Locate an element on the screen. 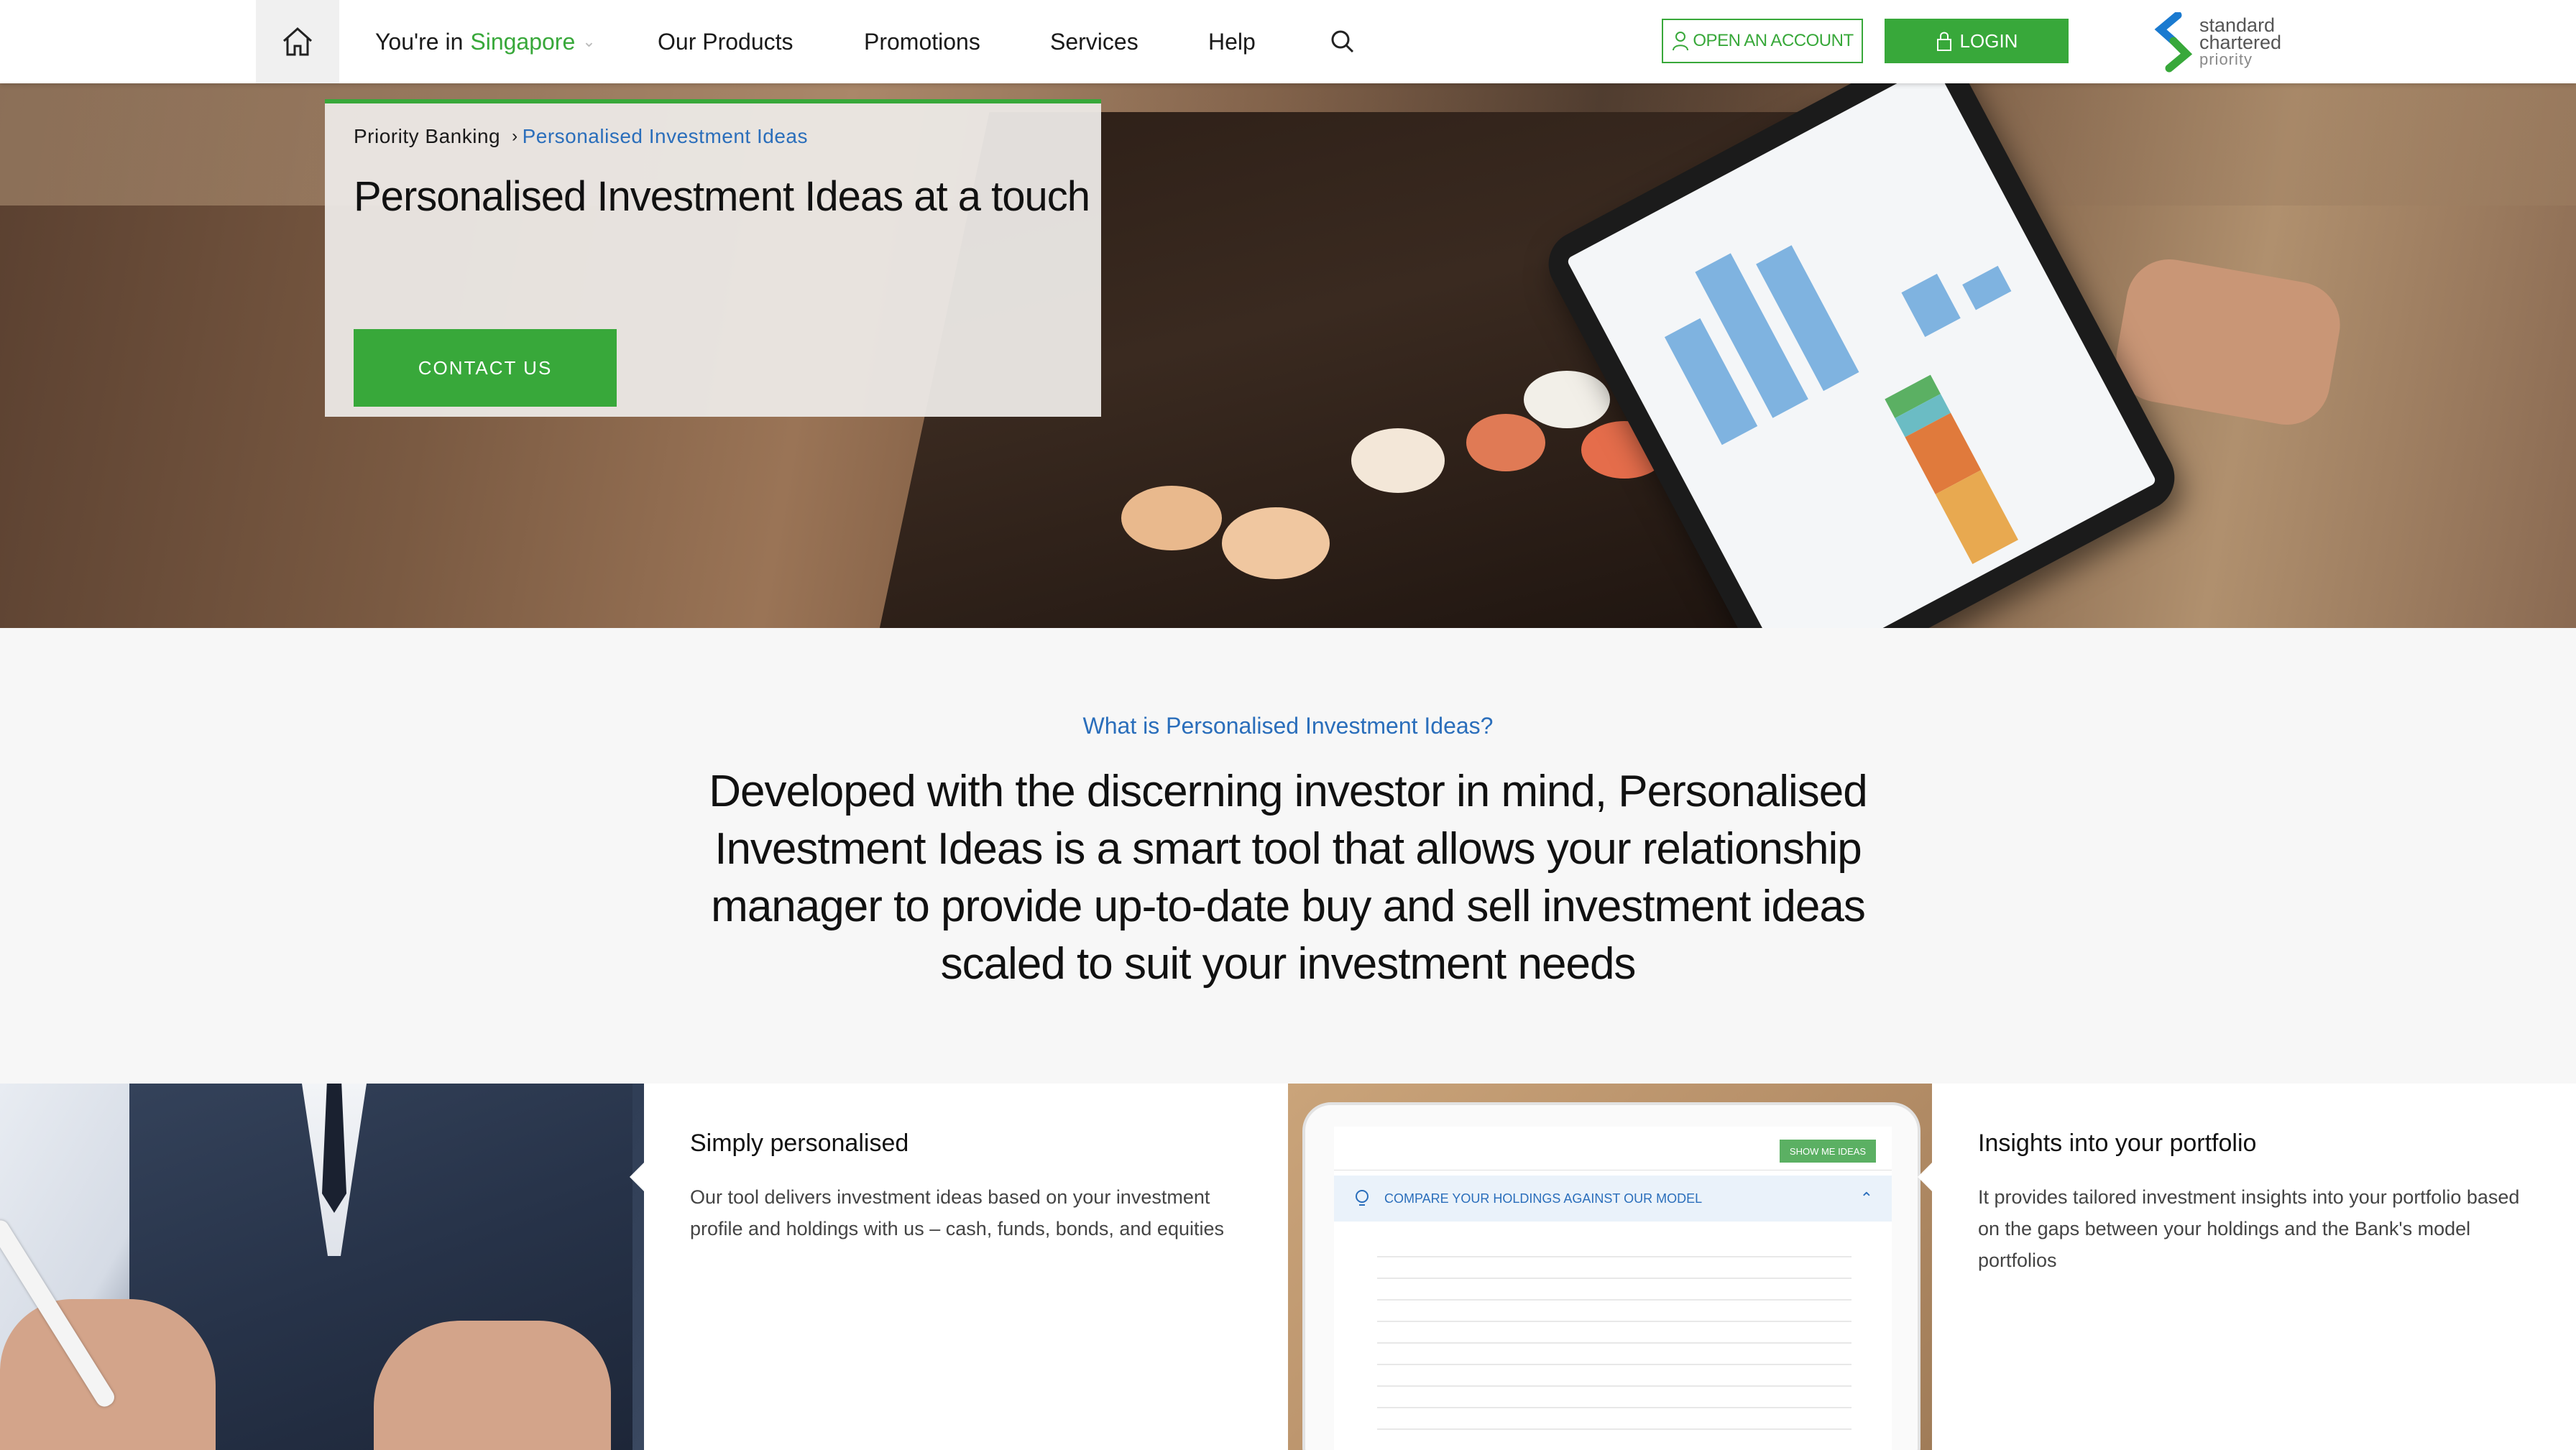 The image size is (2576, 1450). show-me-ideas-button: SHOW ME IDEAS is located at coordinates (1828, 1151).